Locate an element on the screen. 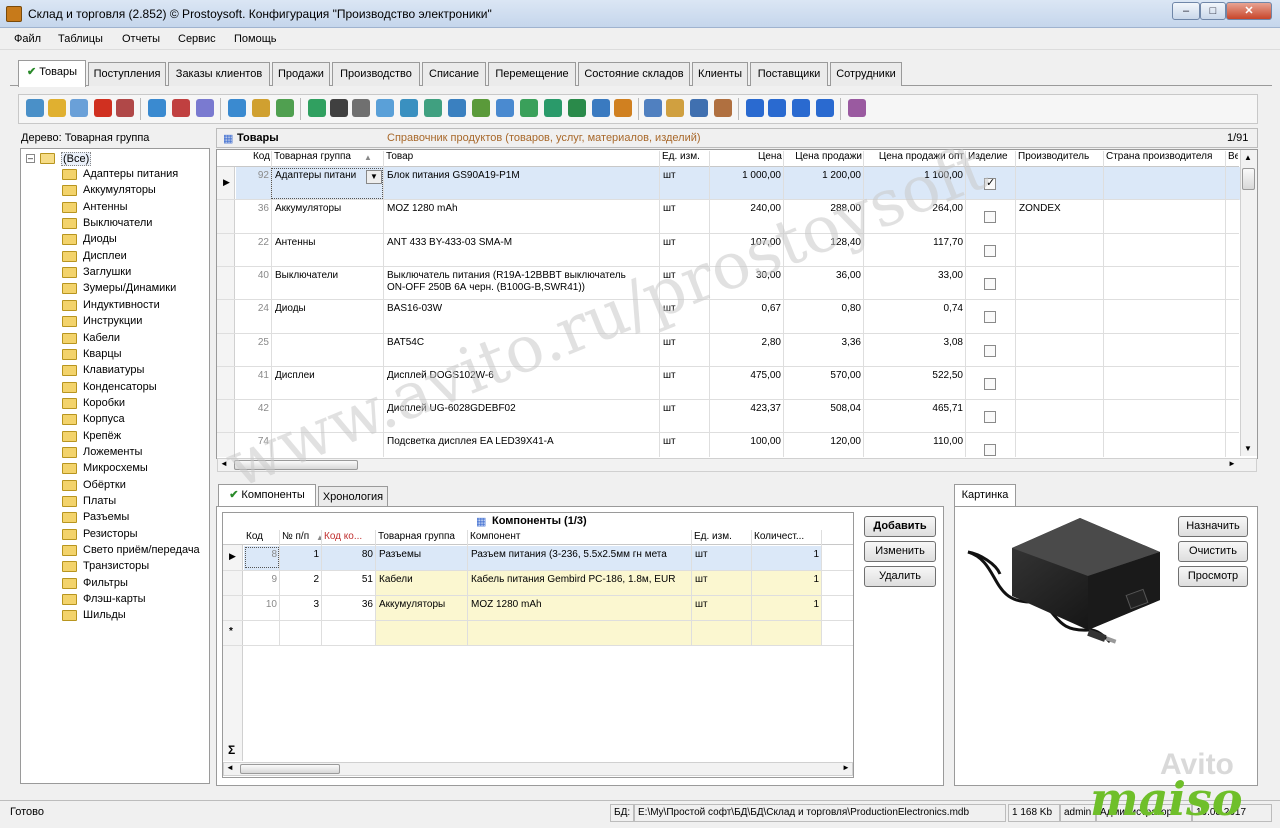  columns-icon is located at coordinates (601, 108).